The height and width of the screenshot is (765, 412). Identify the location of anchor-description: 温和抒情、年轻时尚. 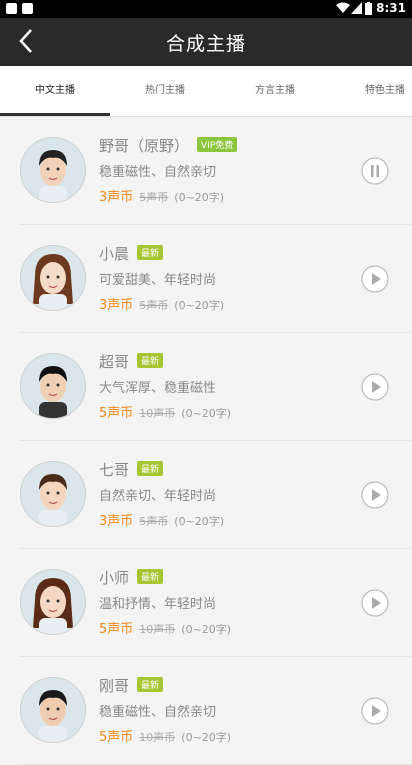
(158, 604).